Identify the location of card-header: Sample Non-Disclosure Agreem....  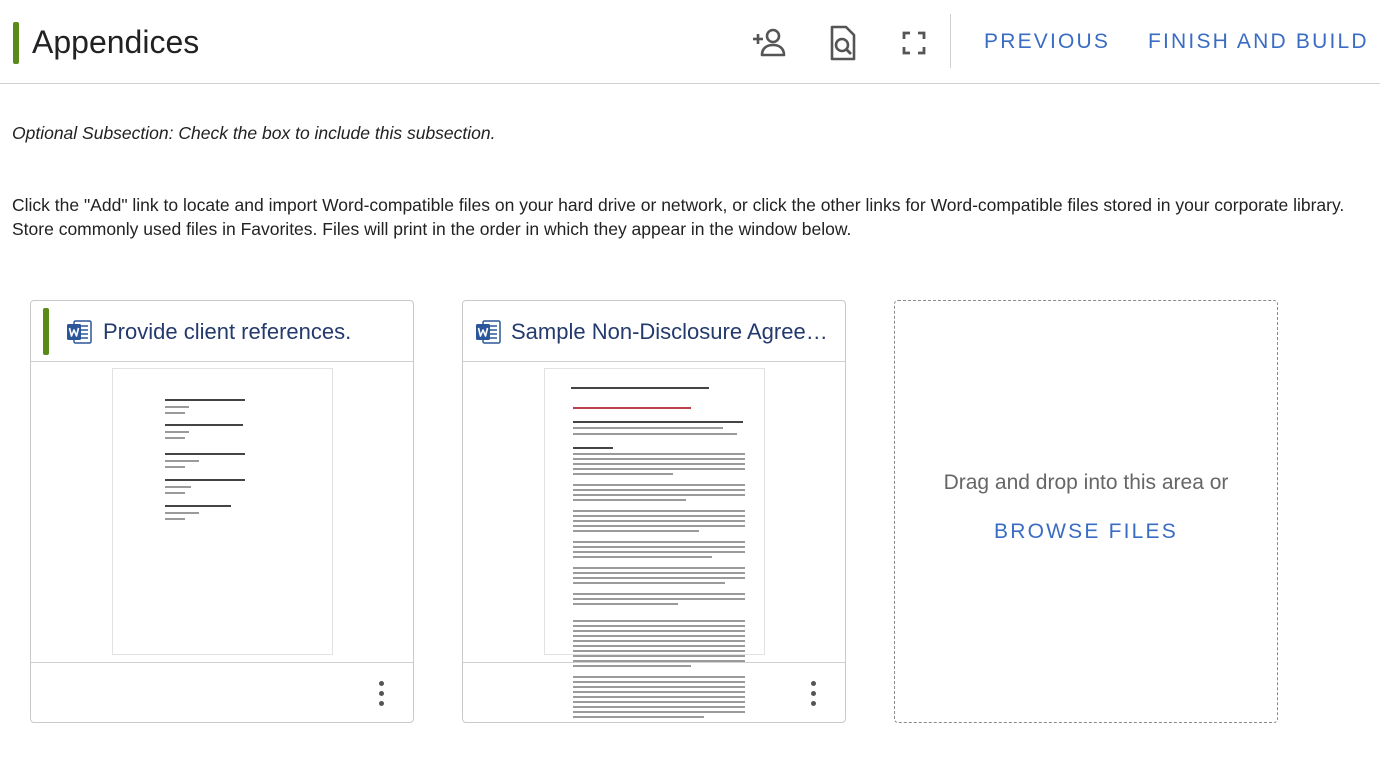
(654, 331).